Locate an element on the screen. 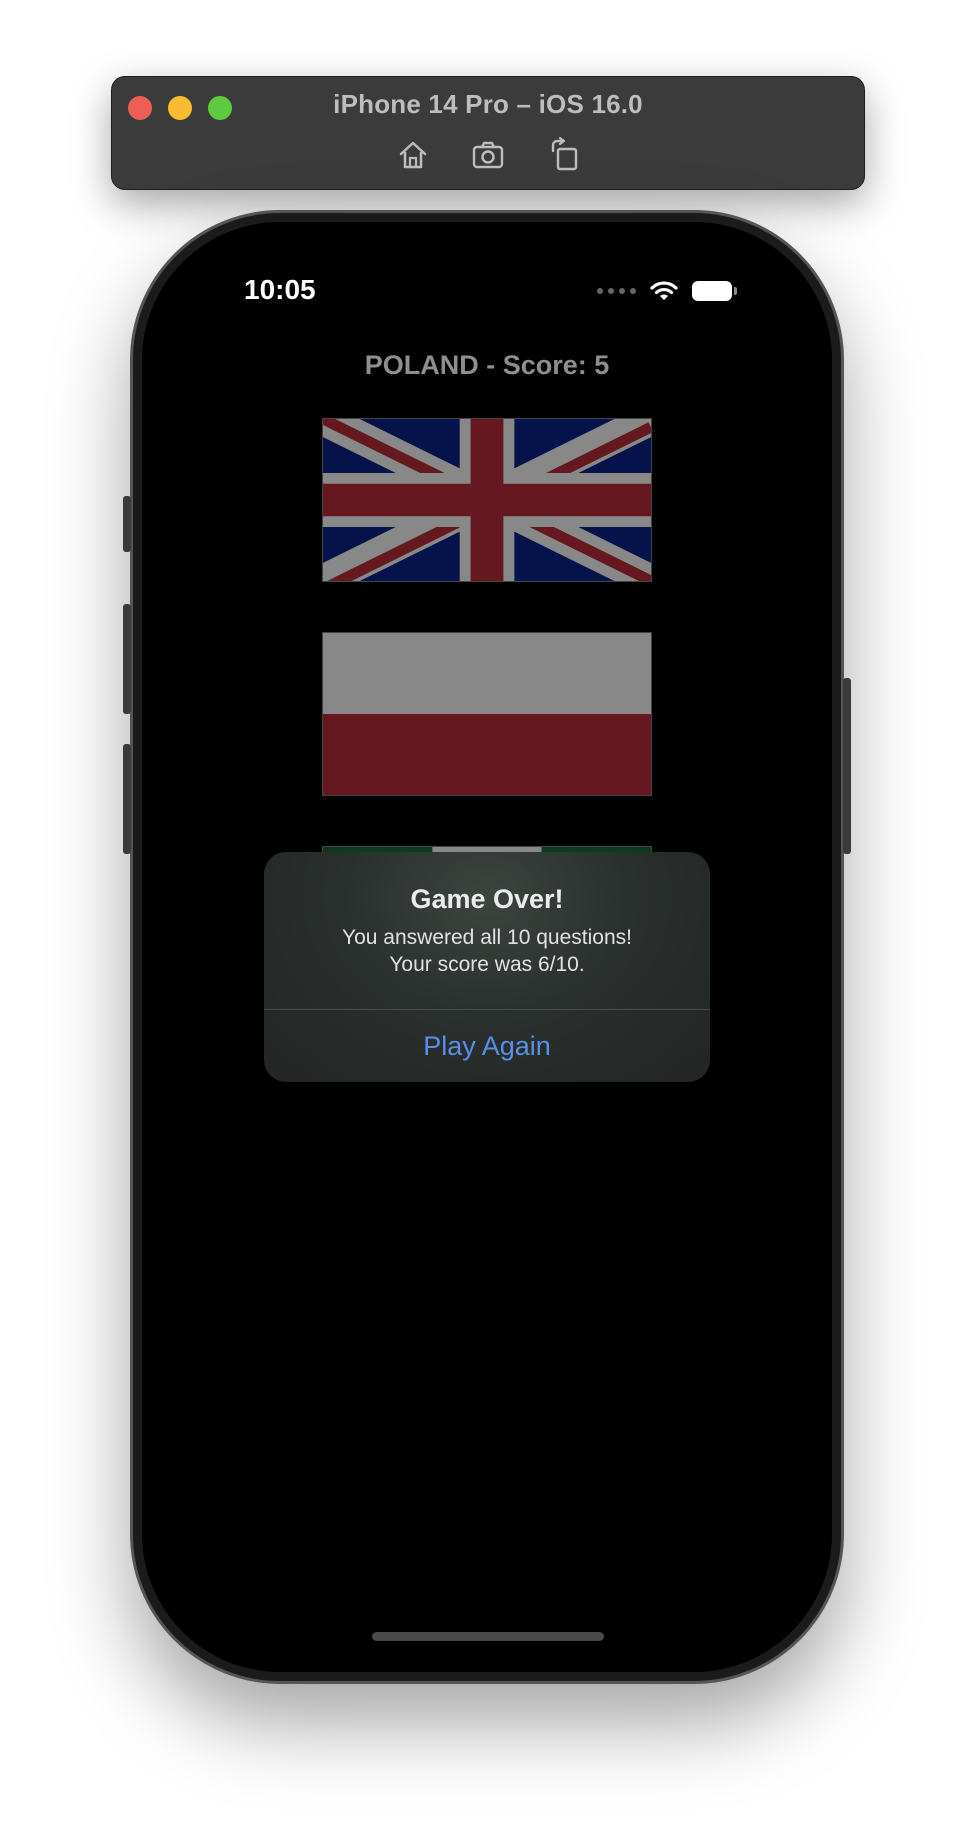 This screenshot has height=1836, width=974. alert-message-line-2: Your score was 6/10. is located at coordinates (487, 964).